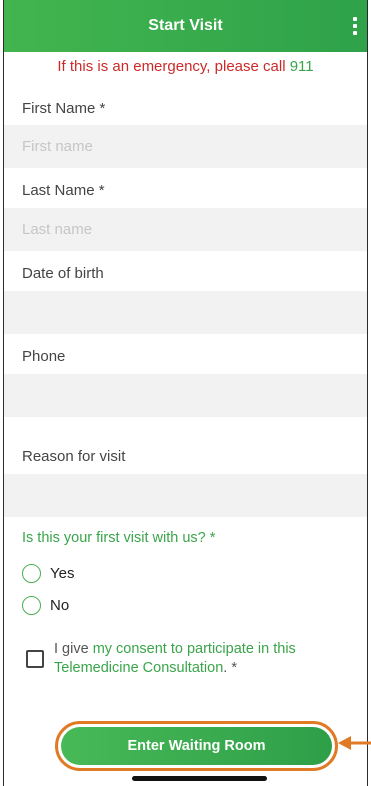  Describe the element at coordinates (185, 146) in the screenshot. I see `first-name-input` at that location.